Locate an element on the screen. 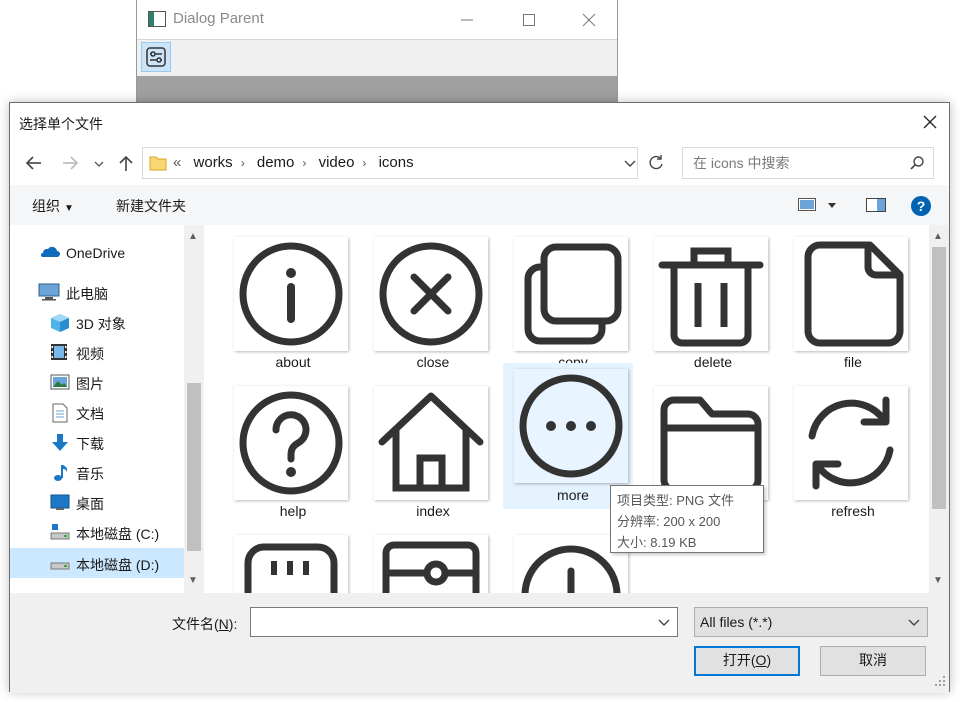  breadcrumb-works: works is located at coordinates (213, 162).